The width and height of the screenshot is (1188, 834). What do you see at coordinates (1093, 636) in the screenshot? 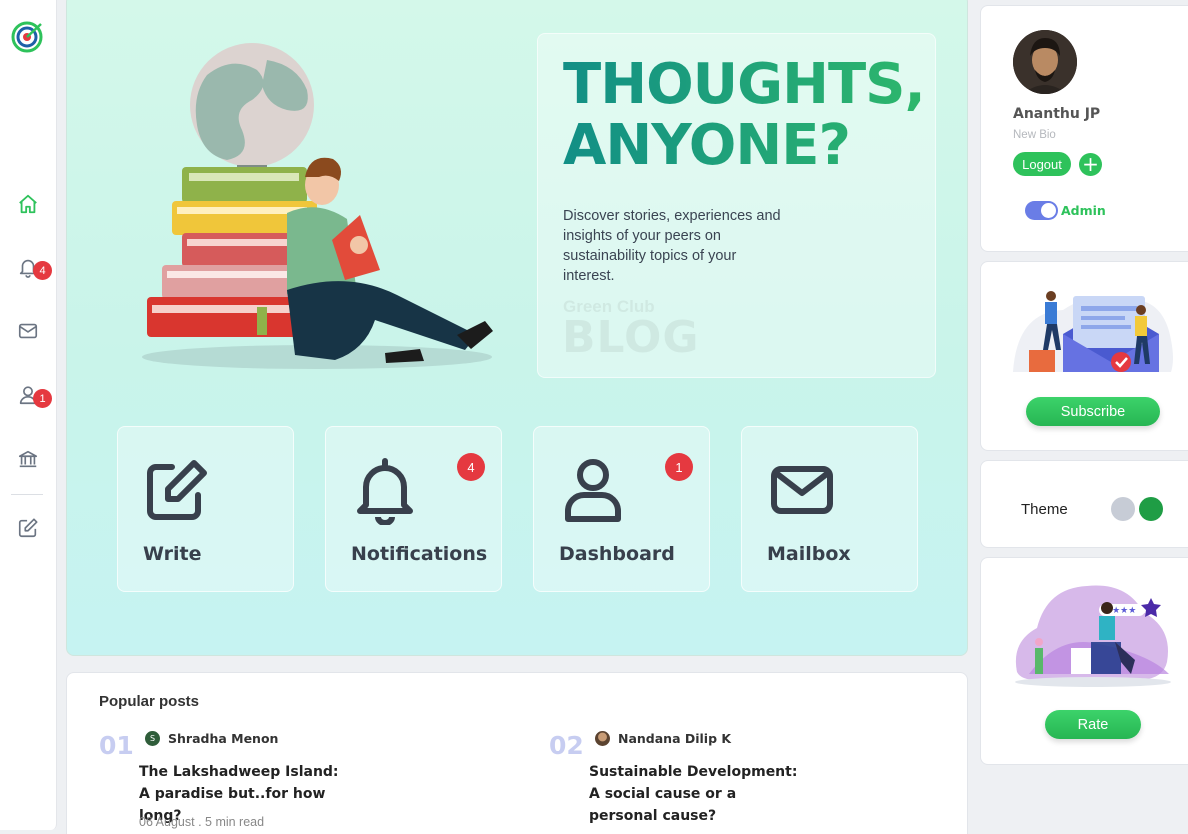
I see `rating-illustration: ★★★★` at bounding box center [1093, 636].